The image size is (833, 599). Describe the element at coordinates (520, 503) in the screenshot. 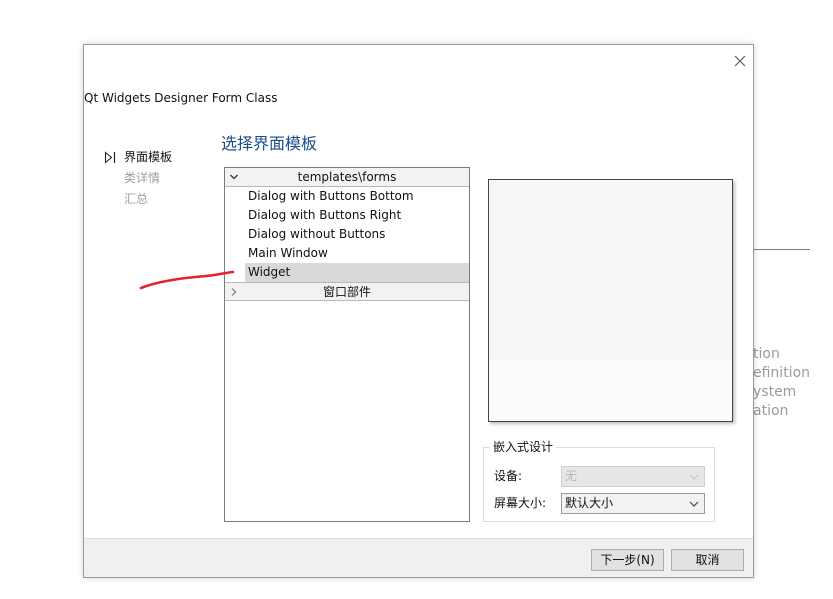

I see `screen-size-label: 屏幕大小:` at that location.